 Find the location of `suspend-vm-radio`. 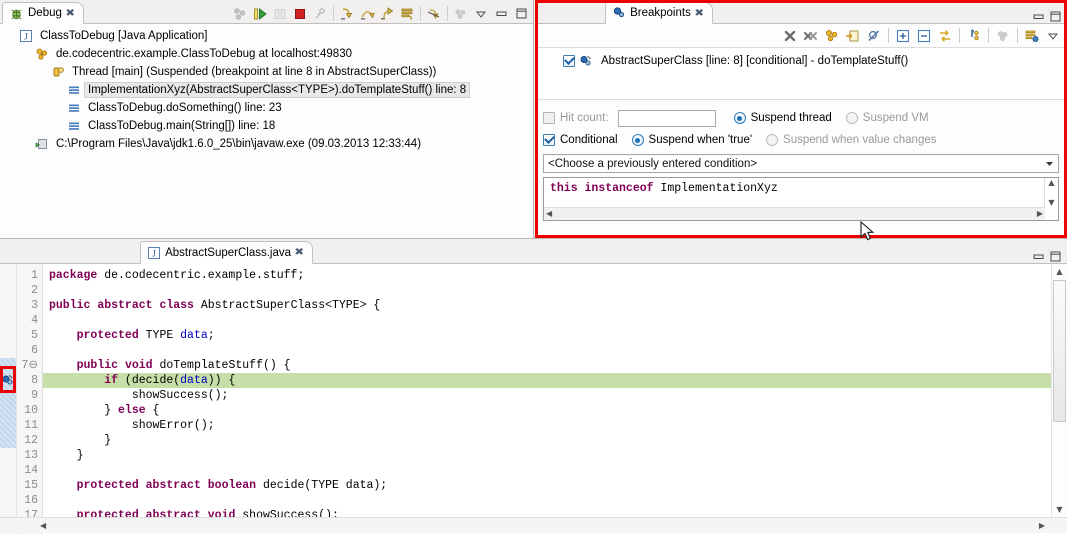

suspend-vm-radio is located at coordinates (851, 118).